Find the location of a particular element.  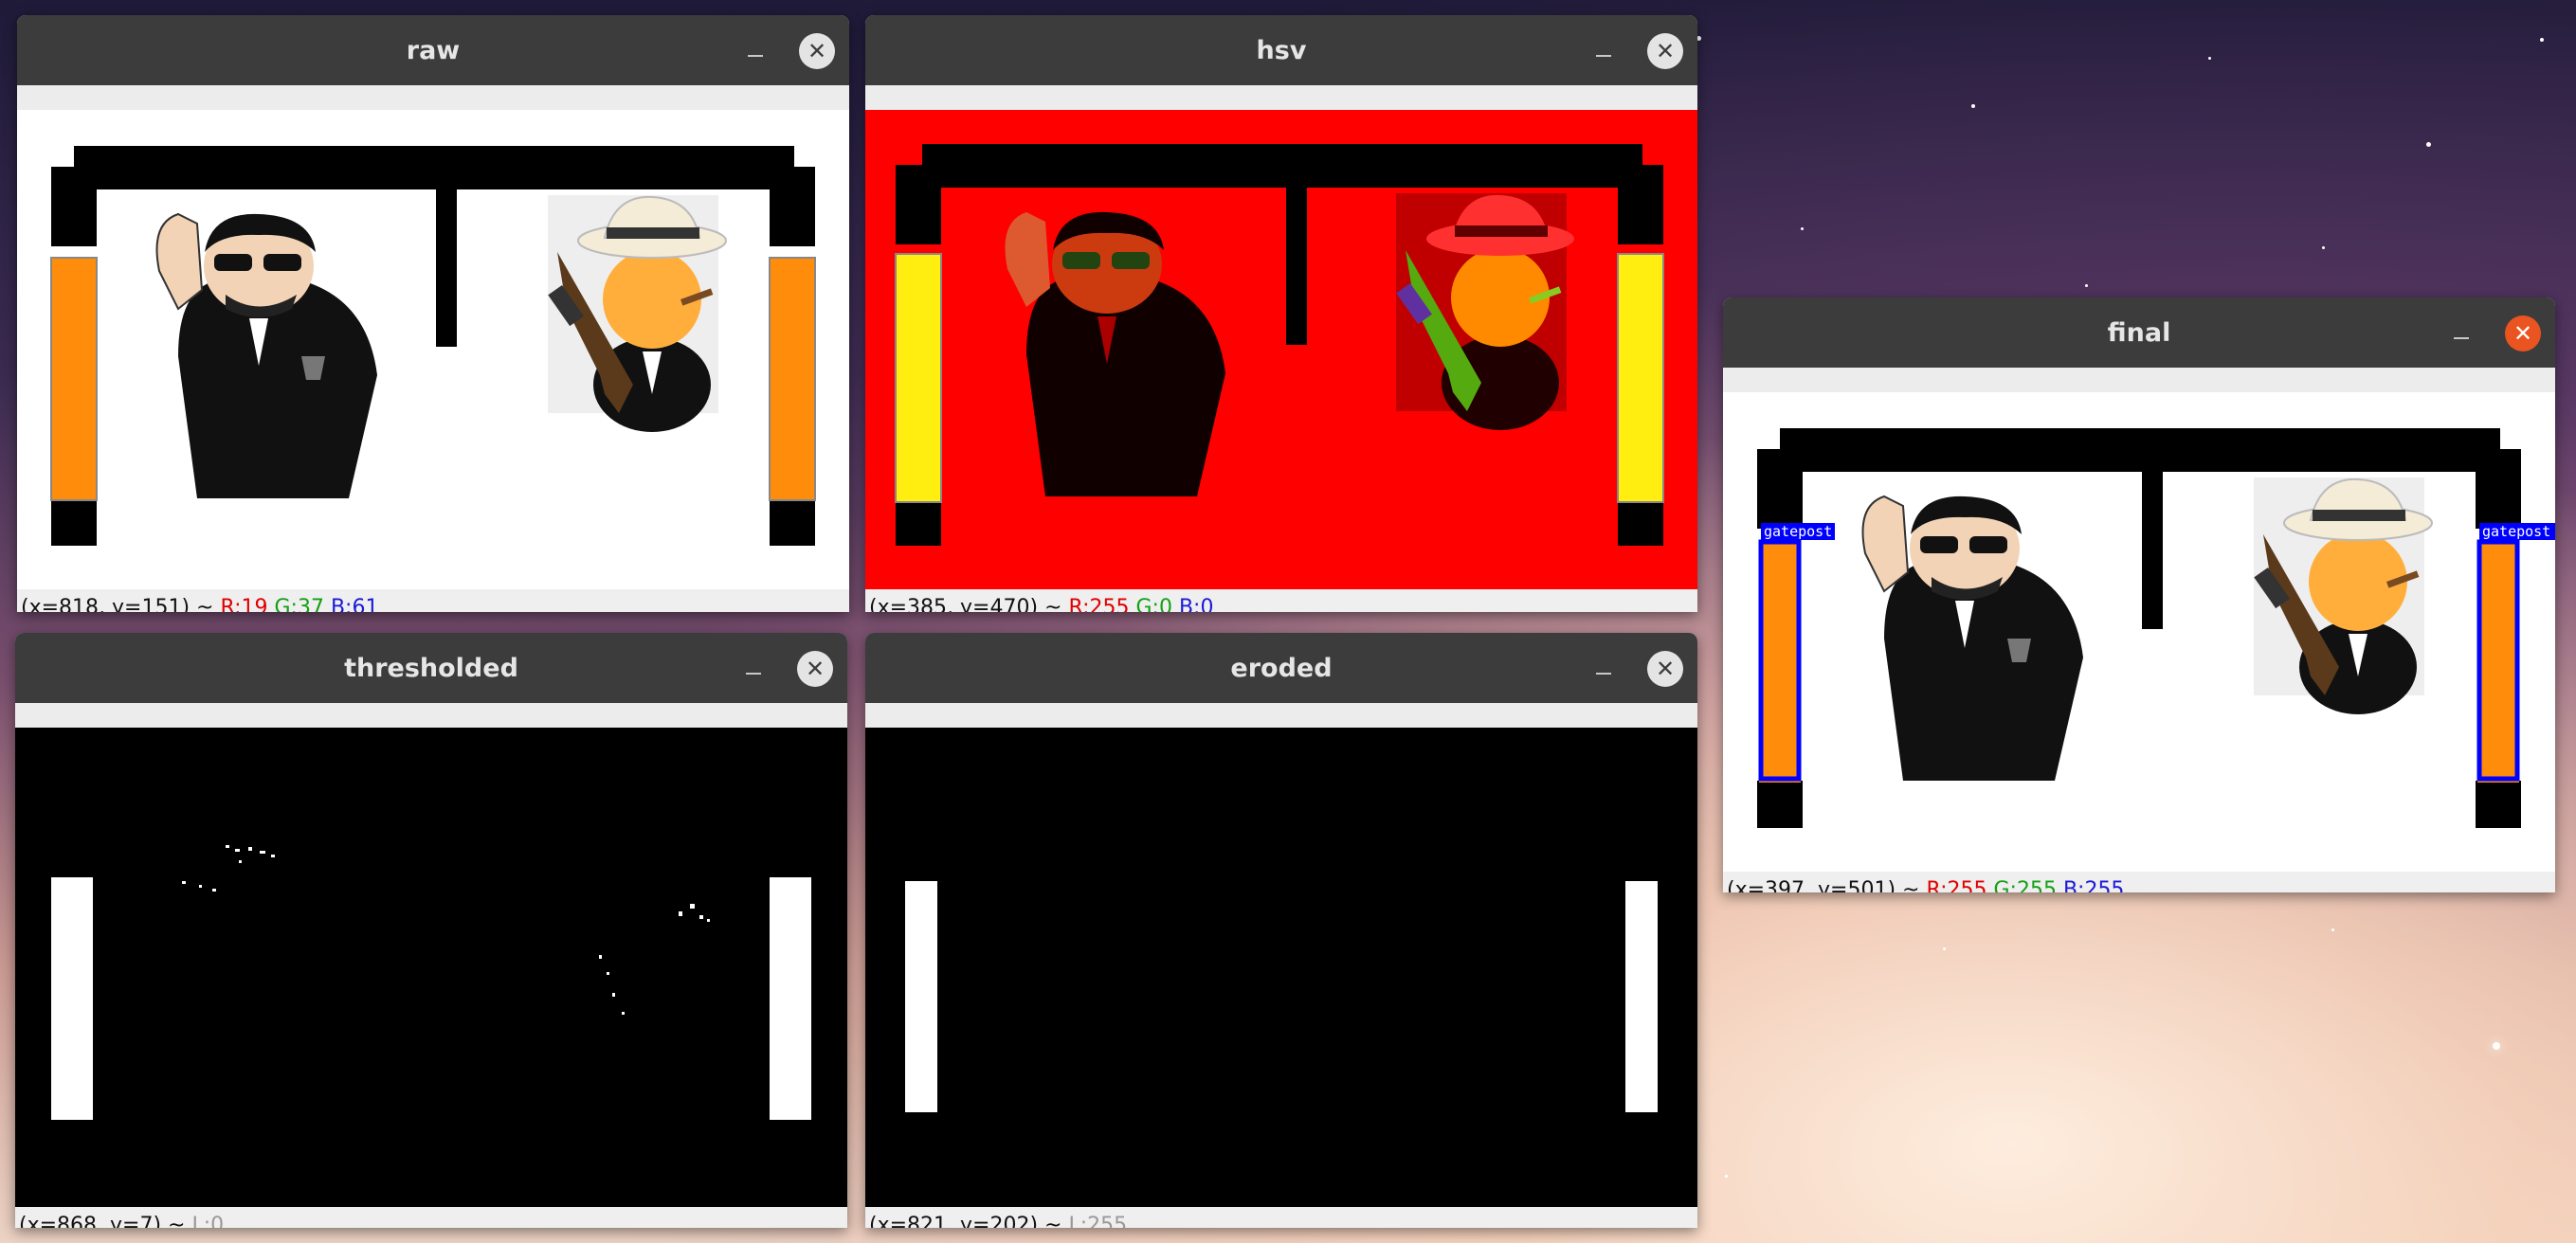

title-bar: thresholded is located at coordinates (431, 668).